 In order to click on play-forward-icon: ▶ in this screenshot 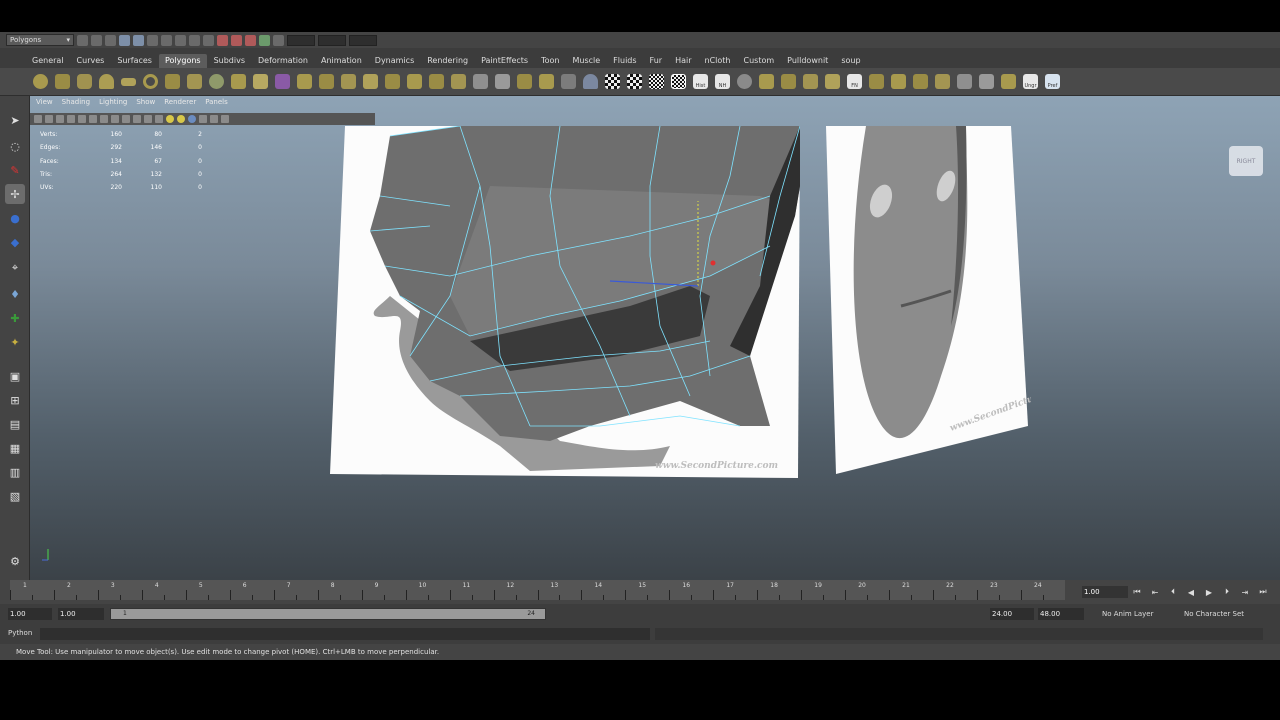, I will do `click(1209, 592)`.